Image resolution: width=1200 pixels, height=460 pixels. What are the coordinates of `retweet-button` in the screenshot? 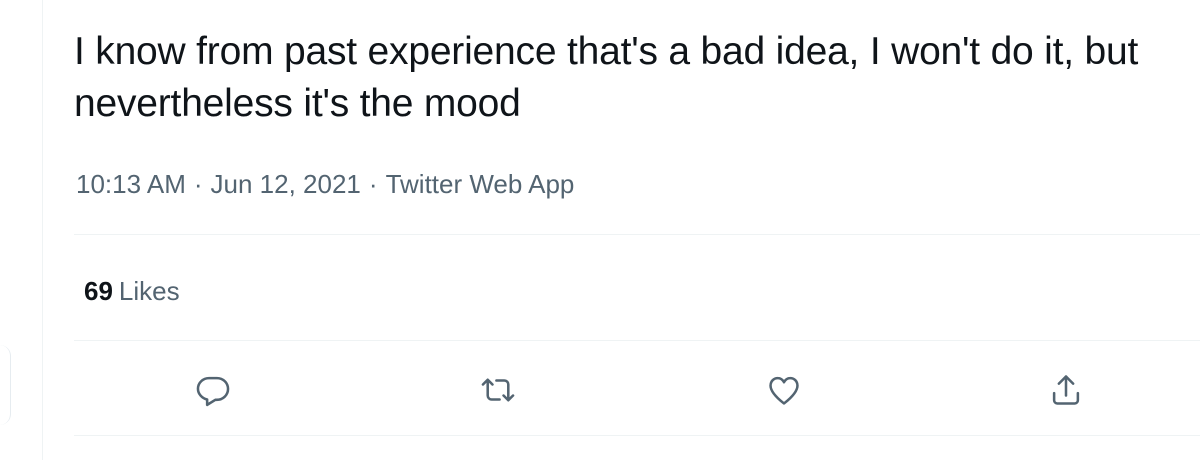 It's located at (498, 390).